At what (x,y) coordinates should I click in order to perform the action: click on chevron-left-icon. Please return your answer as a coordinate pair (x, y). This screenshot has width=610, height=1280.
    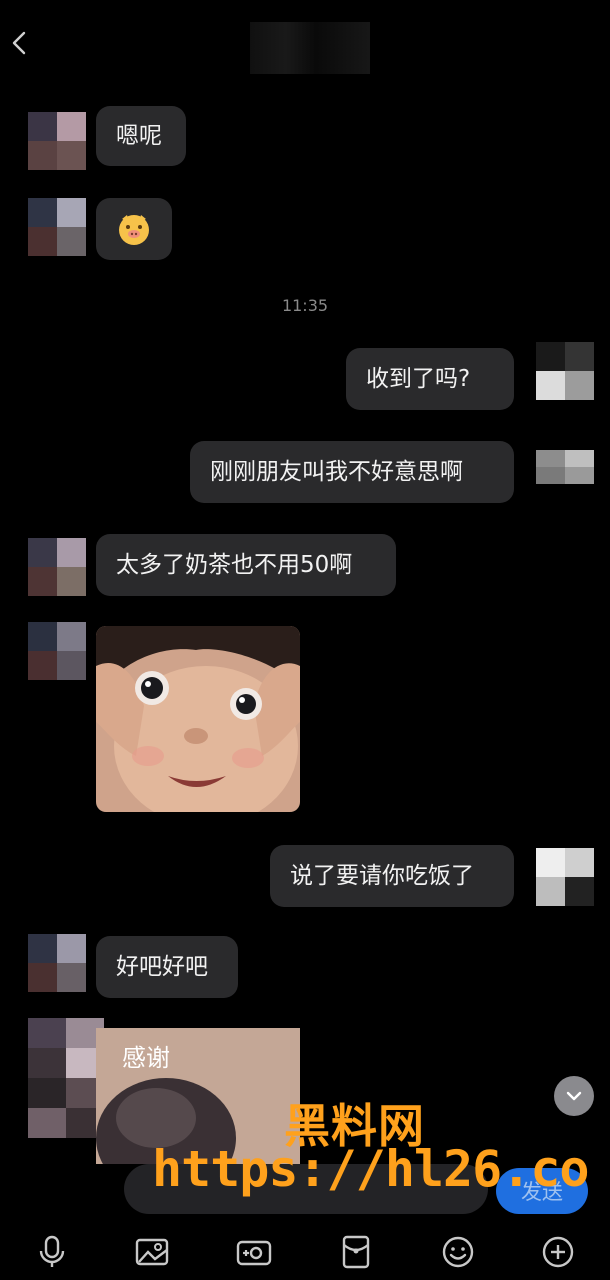
    Looking at the image, I should click on (19, 43).